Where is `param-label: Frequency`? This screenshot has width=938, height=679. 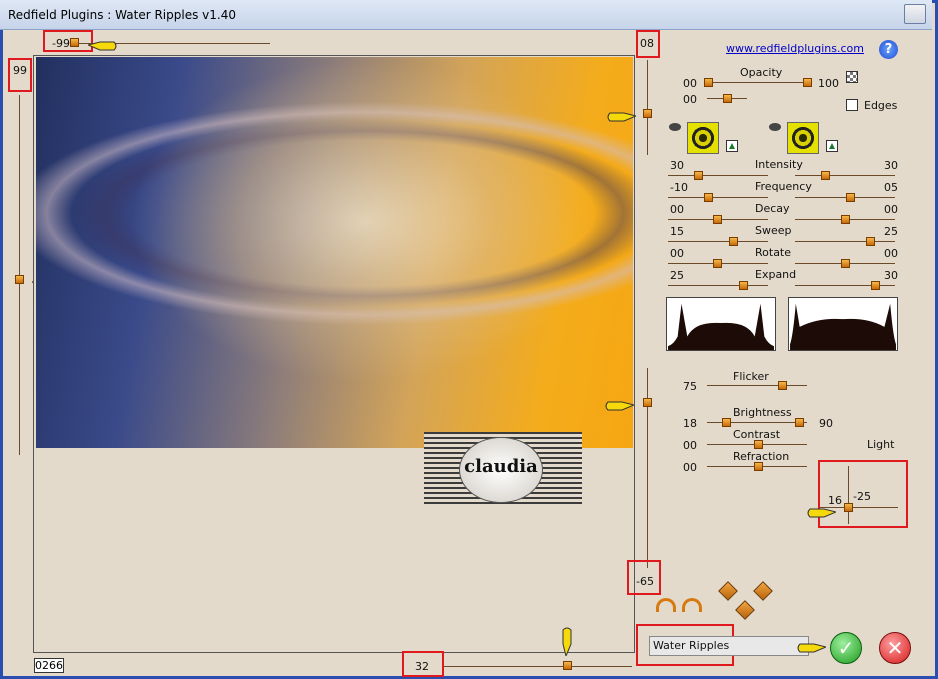 param-label: Frequency is located at coordinates (783, 186).